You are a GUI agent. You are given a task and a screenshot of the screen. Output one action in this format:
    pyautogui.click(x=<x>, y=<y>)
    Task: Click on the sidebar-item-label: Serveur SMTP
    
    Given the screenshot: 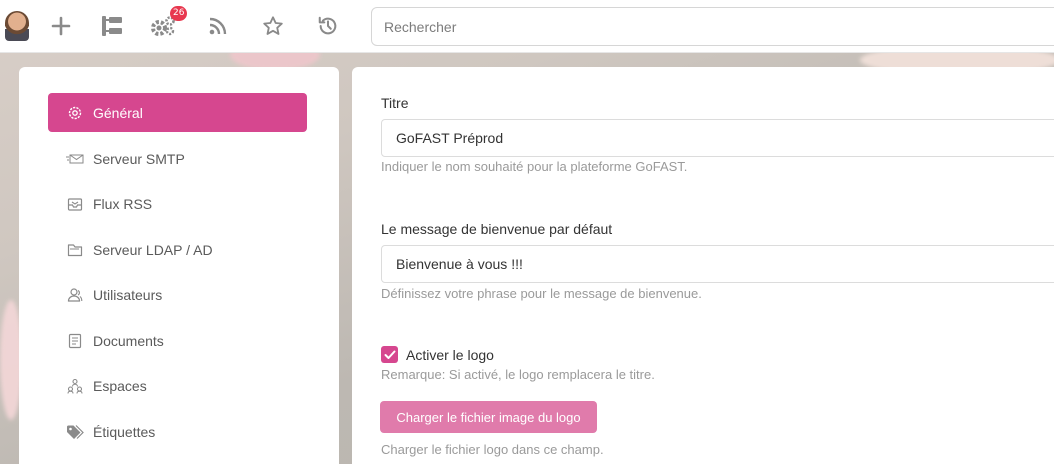 What is the action you would take?
    pyautogui.click(x=139, y=158)
    